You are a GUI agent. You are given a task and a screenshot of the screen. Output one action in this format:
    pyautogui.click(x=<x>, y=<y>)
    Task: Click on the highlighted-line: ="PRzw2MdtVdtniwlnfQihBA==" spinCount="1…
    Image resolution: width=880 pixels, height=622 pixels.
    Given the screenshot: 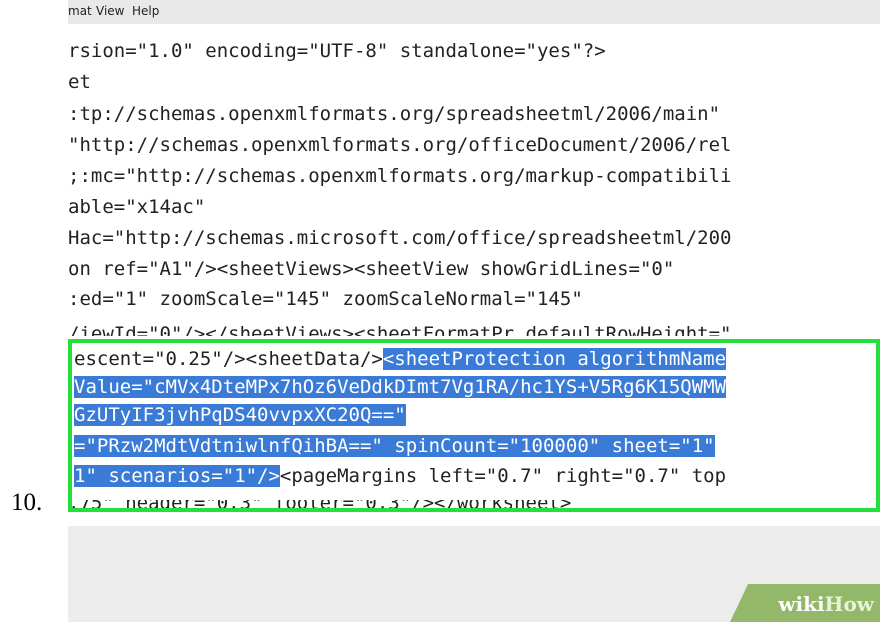 What is the action you would take?
    pyautogui.click(x=394, y=446)
    